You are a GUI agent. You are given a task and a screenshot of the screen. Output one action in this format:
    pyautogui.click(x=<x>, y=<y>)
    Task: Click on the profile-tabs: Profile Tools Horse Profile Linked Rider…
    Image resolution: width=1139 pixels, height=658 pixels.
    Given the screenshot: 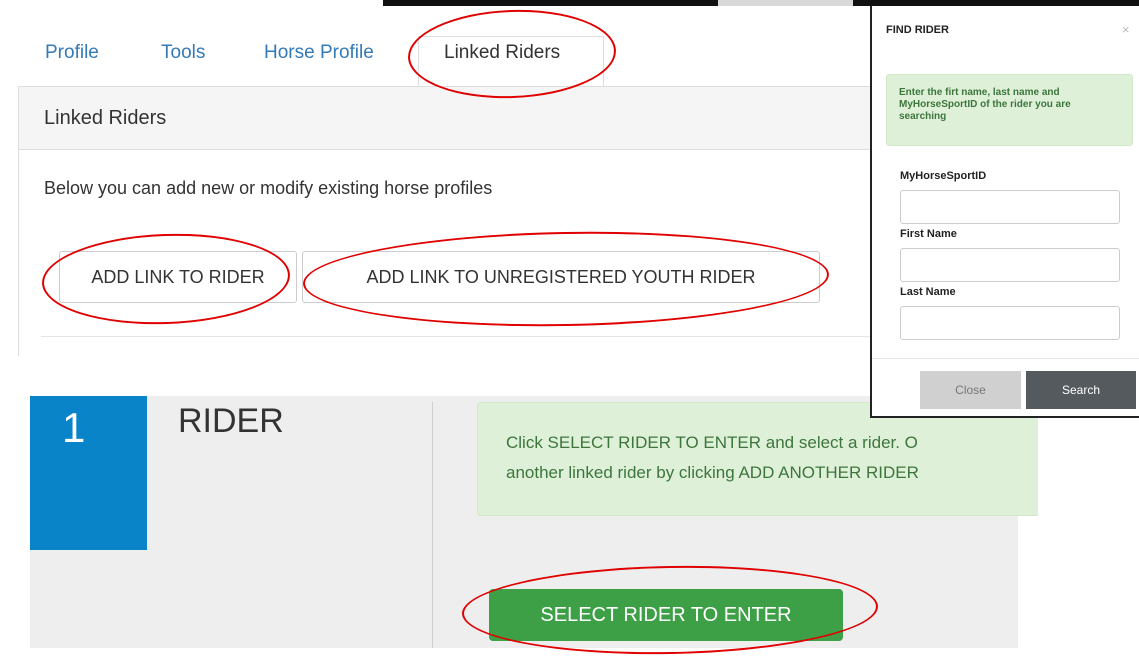 What is the action you would take?
    pyautogui.click(x=435, y=61)
    